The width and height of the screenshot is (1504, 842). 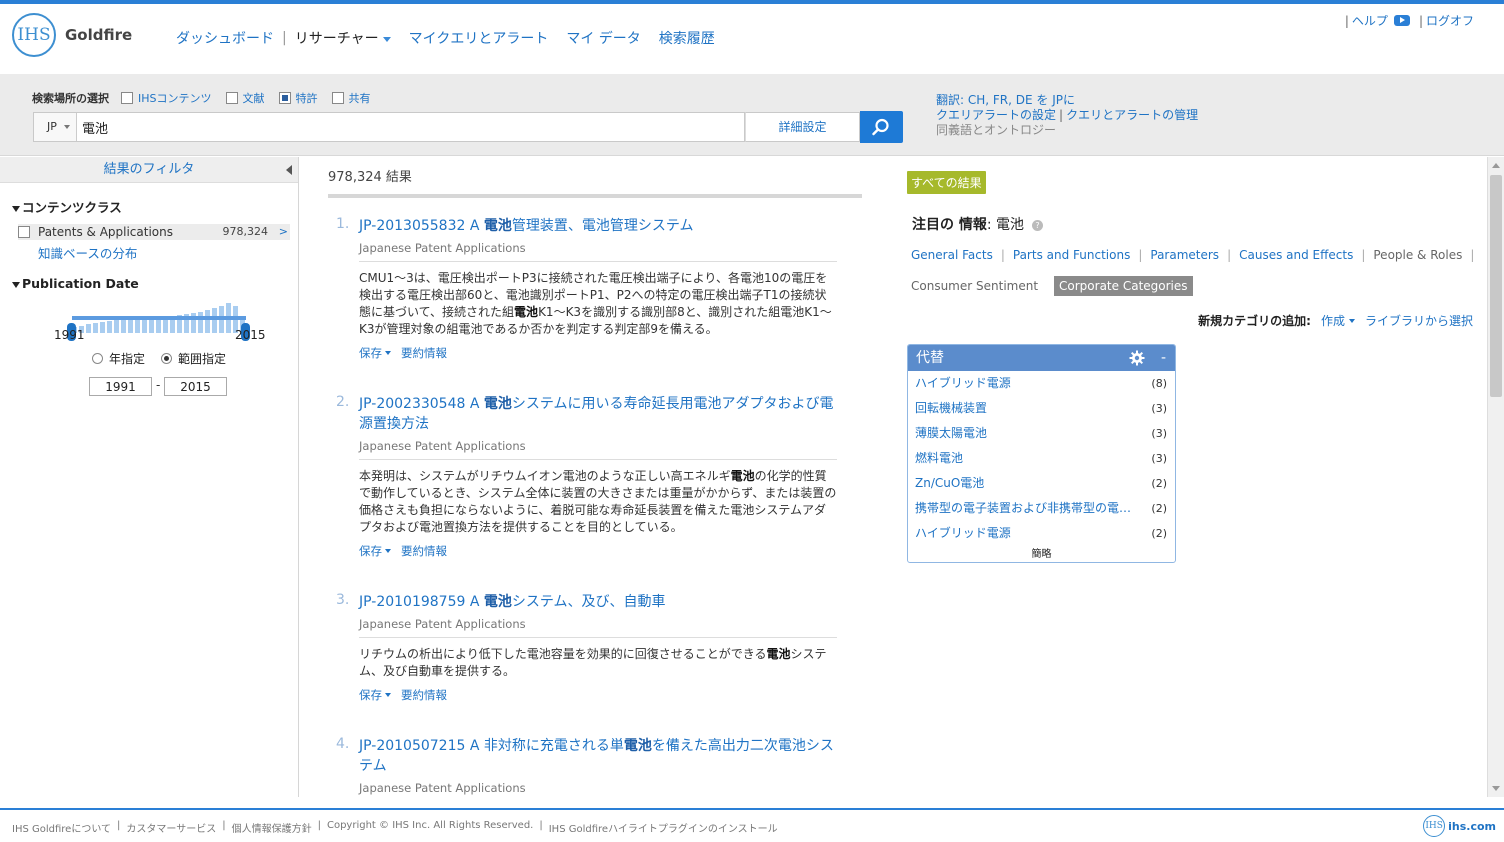 What do you see at coordinates (491, 746) in the screenshot?
I see `title-text: JP-2010507215 A 非対称に充電される単` at bounding box center [491, 746].